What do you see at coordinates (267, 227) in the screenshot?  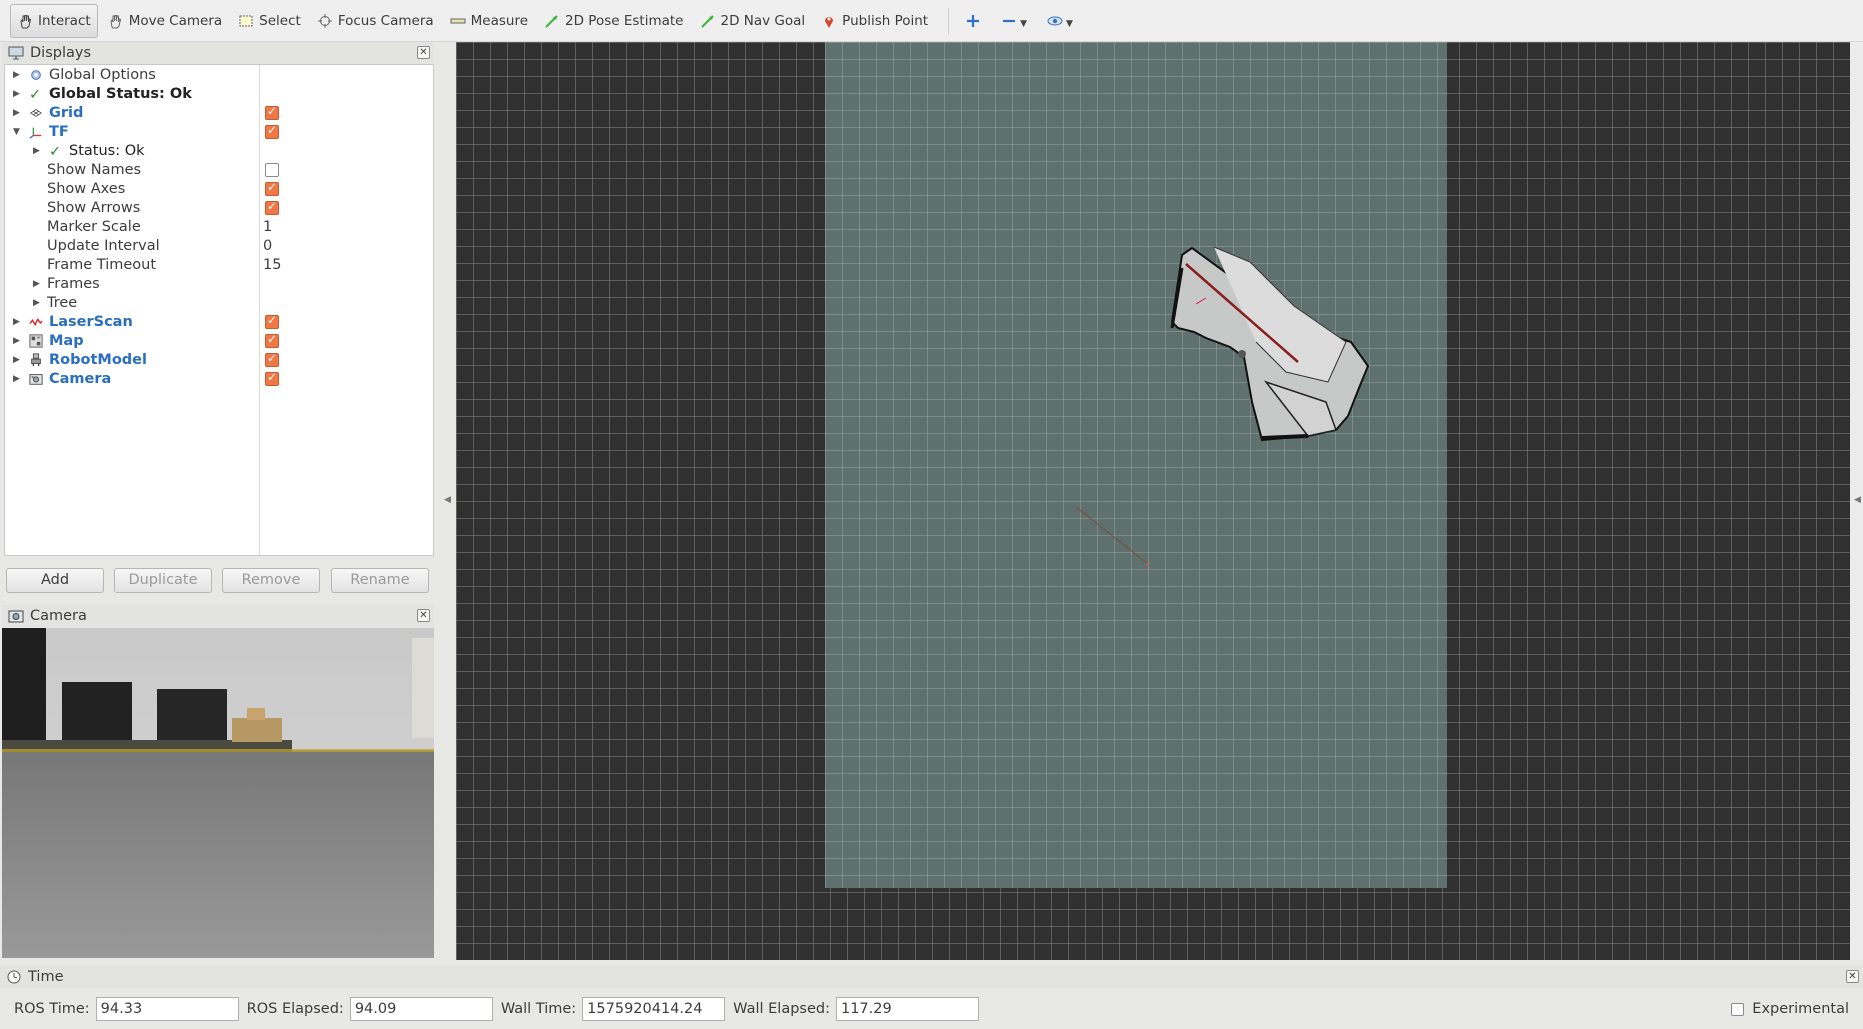 I see `marker-scale-value: 1` at bounding box center [267, 227].